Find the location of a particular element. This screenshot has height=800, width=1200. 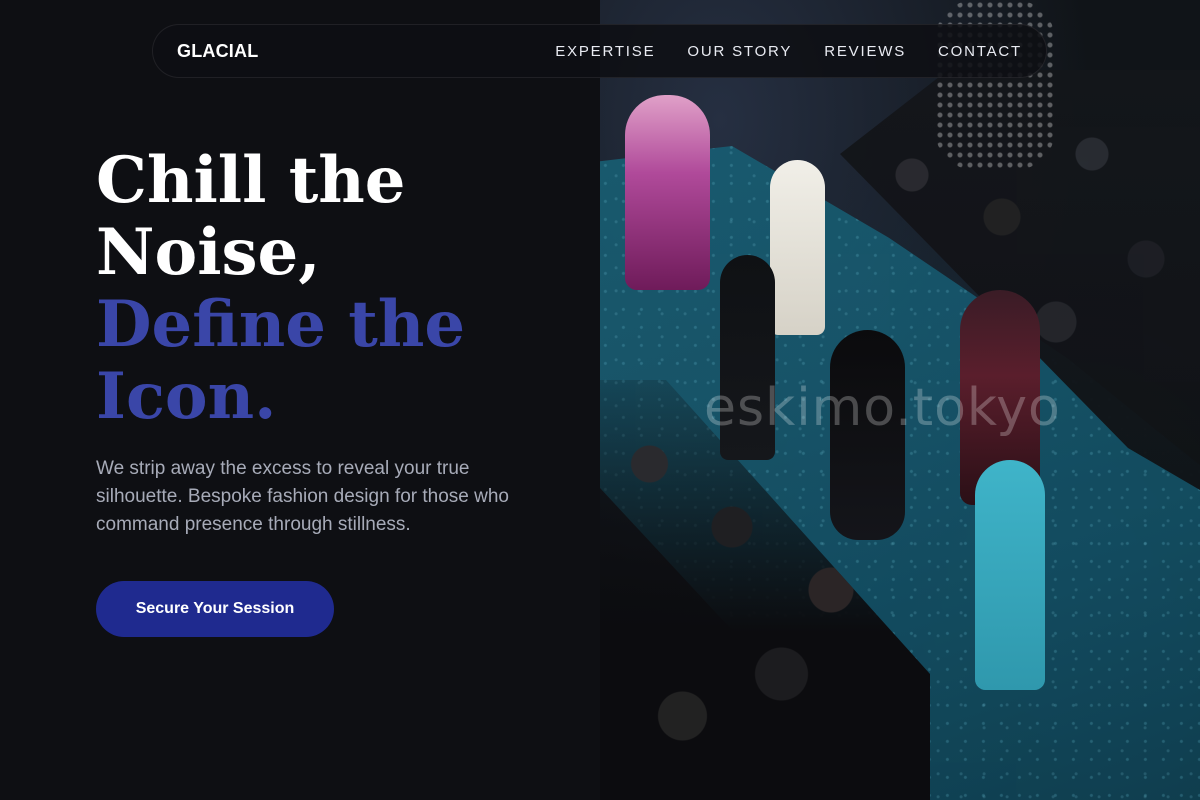

headline-line-2: Noise, is located at coordinates (208, 252).